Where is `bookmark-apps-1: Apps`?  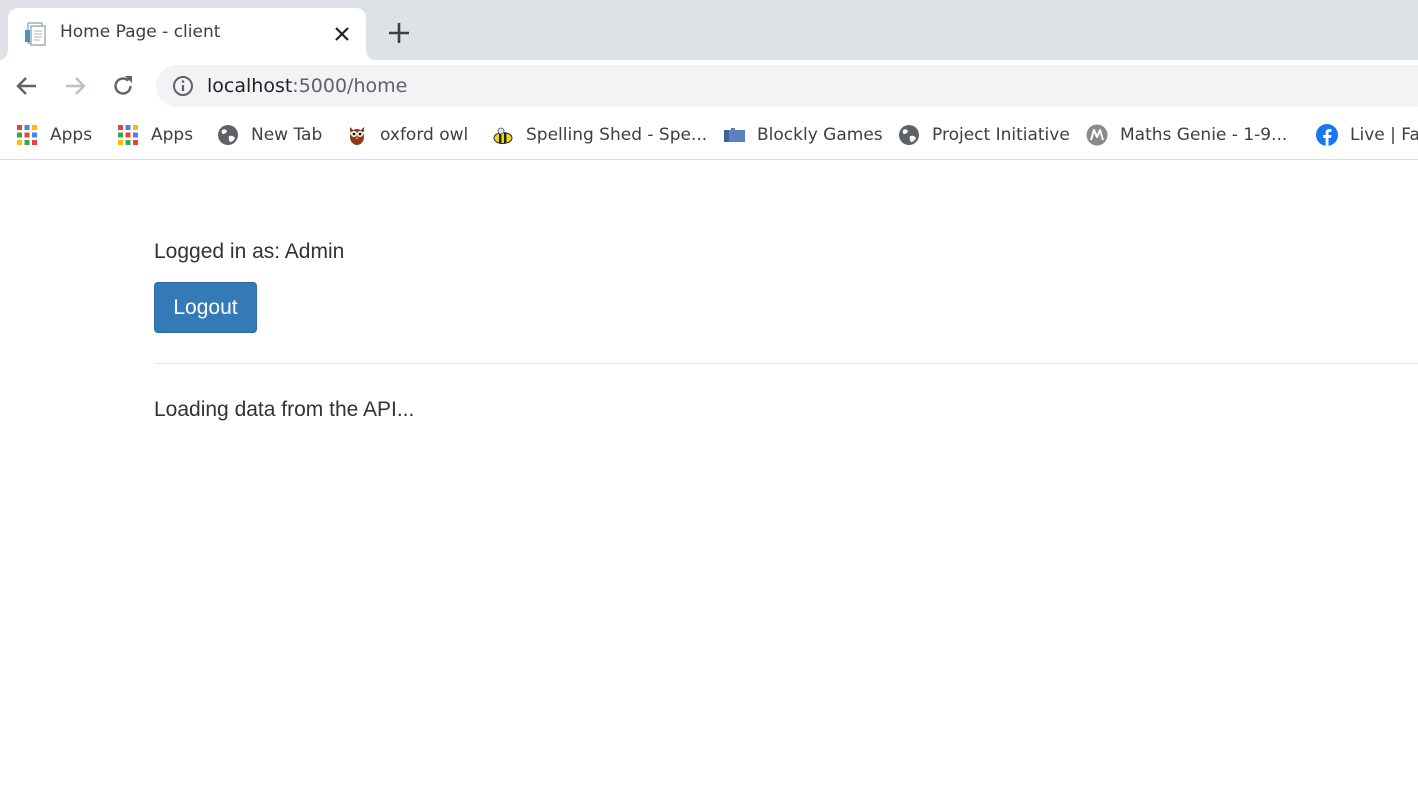 bookmark-apps-1: Apps is located at coordinates (54, 135).